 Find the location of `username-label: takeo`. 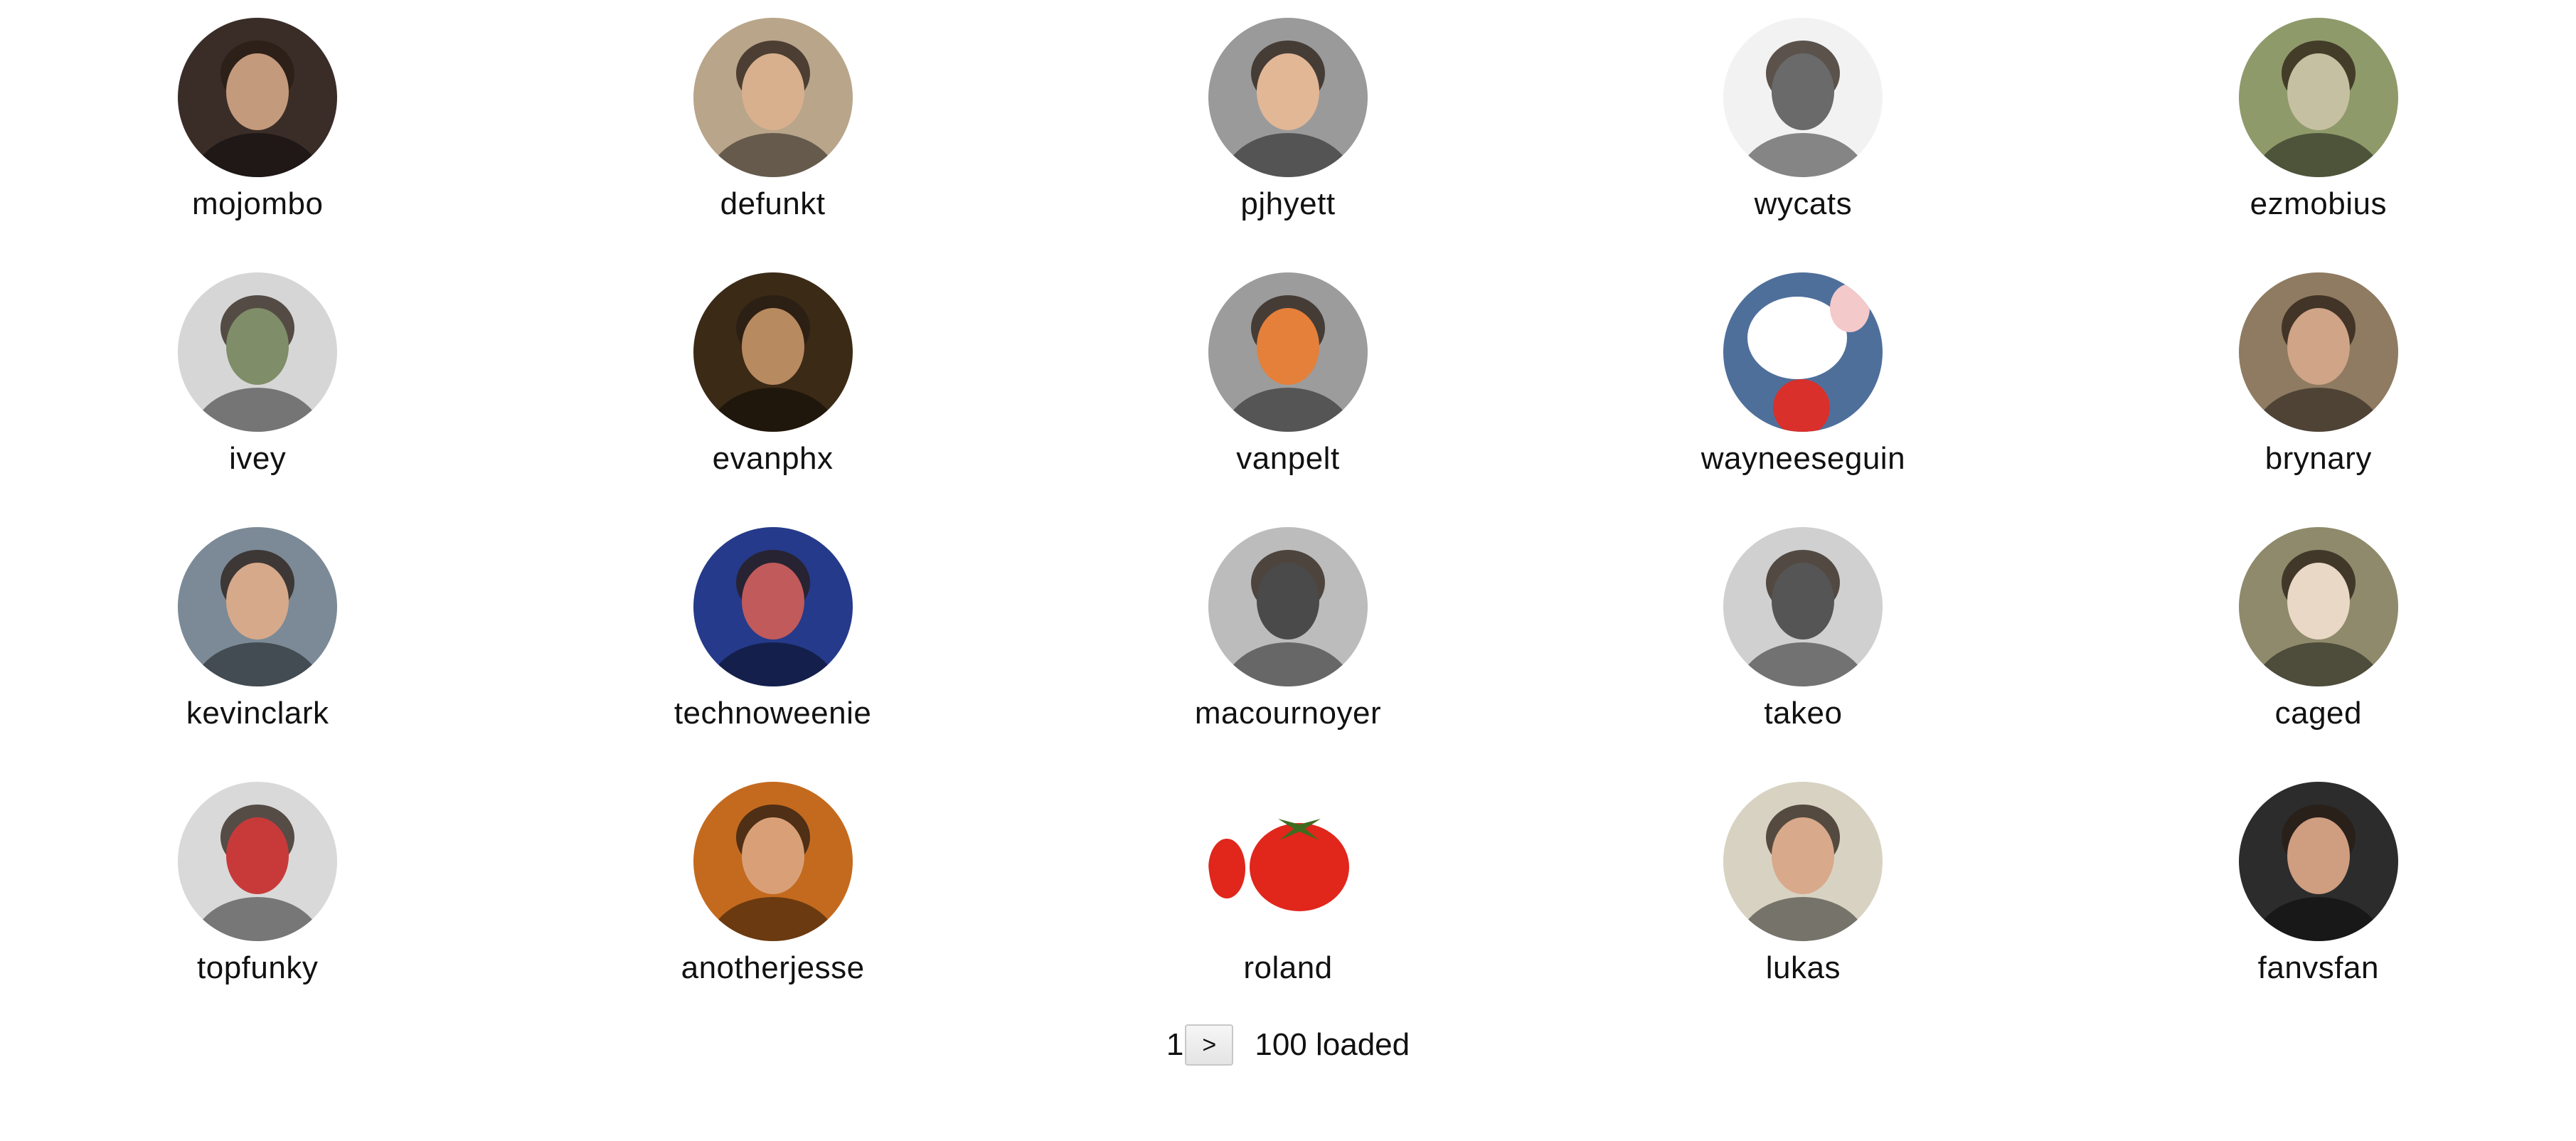

username-label: takeo is located at coordinates (1803, 713).